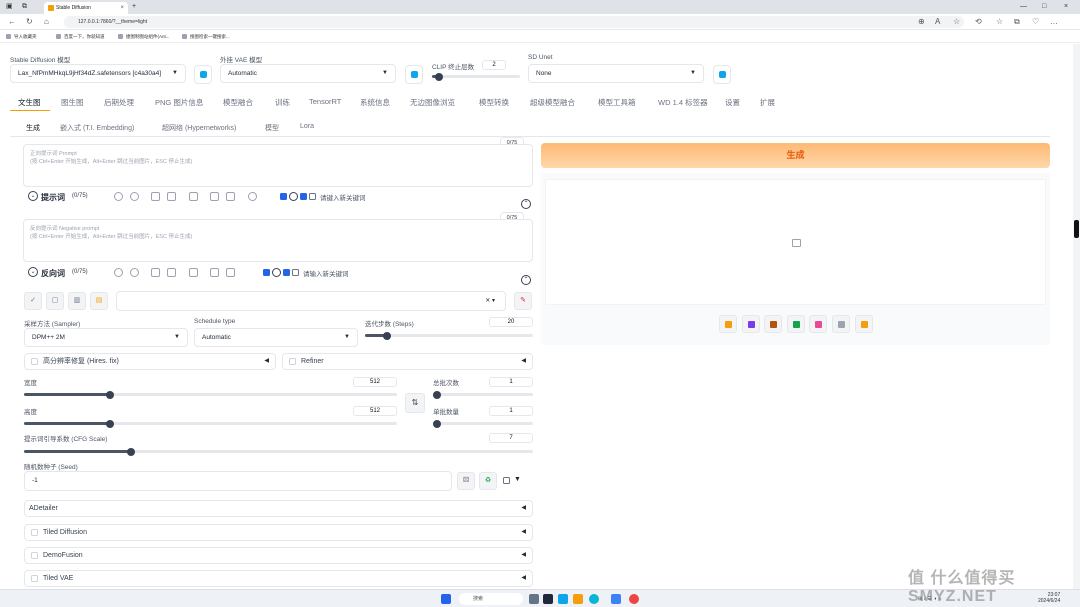 The height and width of the screenshot is (607, 1080). Describe the element at coordinates (238, 481) in the screenshot. I see `seed-input: -1` at that location.